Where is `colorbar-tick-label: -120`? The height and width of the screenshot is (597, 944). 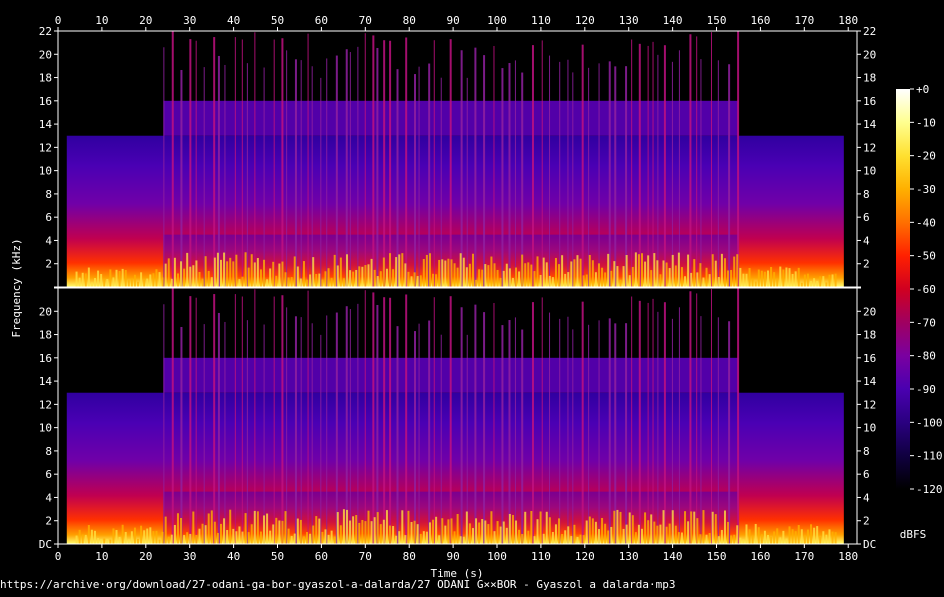 colorbar-tick-label: -120 is located at coordinates (929, 489).